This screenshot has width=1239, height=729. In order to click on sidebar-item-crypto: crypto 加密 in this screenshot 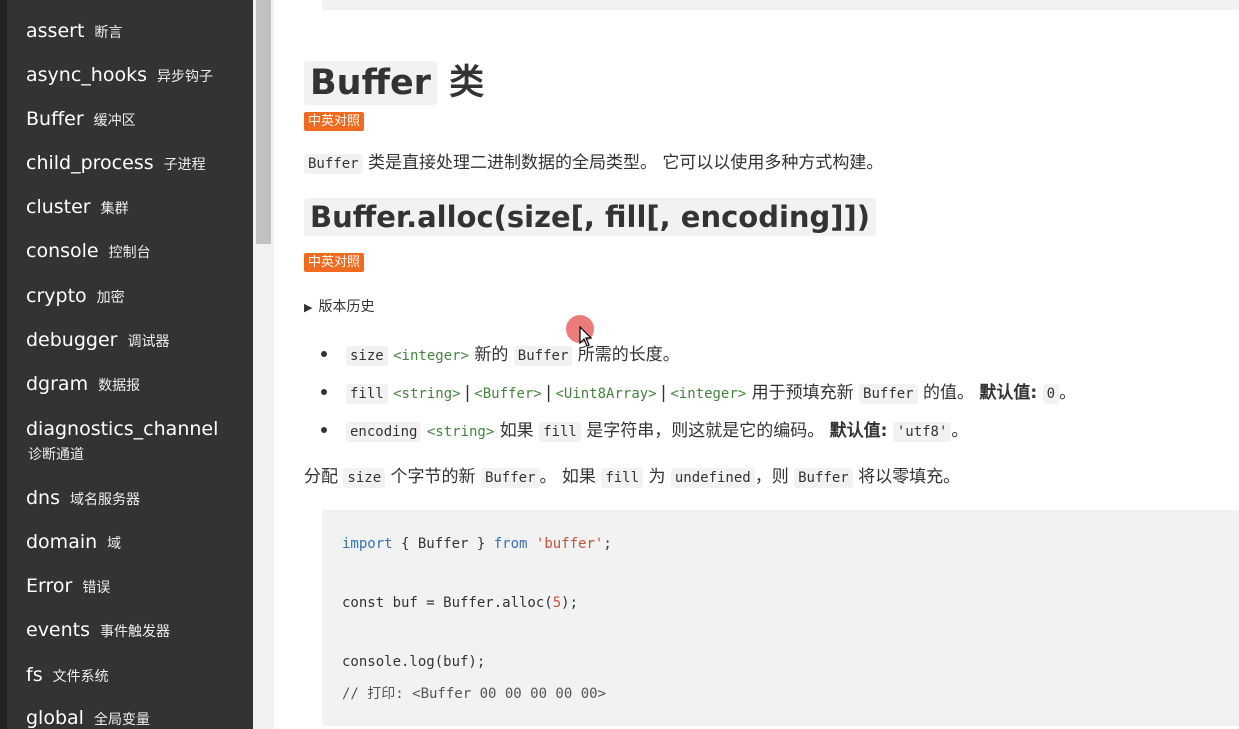, I will do `click(75, 296)`.